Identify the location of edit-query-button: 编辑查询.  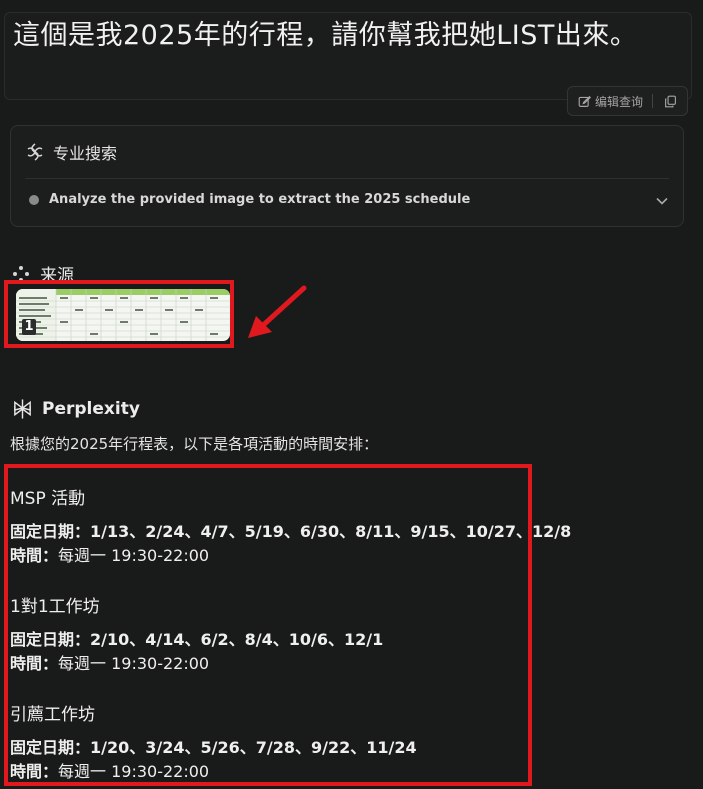
(605, 101).